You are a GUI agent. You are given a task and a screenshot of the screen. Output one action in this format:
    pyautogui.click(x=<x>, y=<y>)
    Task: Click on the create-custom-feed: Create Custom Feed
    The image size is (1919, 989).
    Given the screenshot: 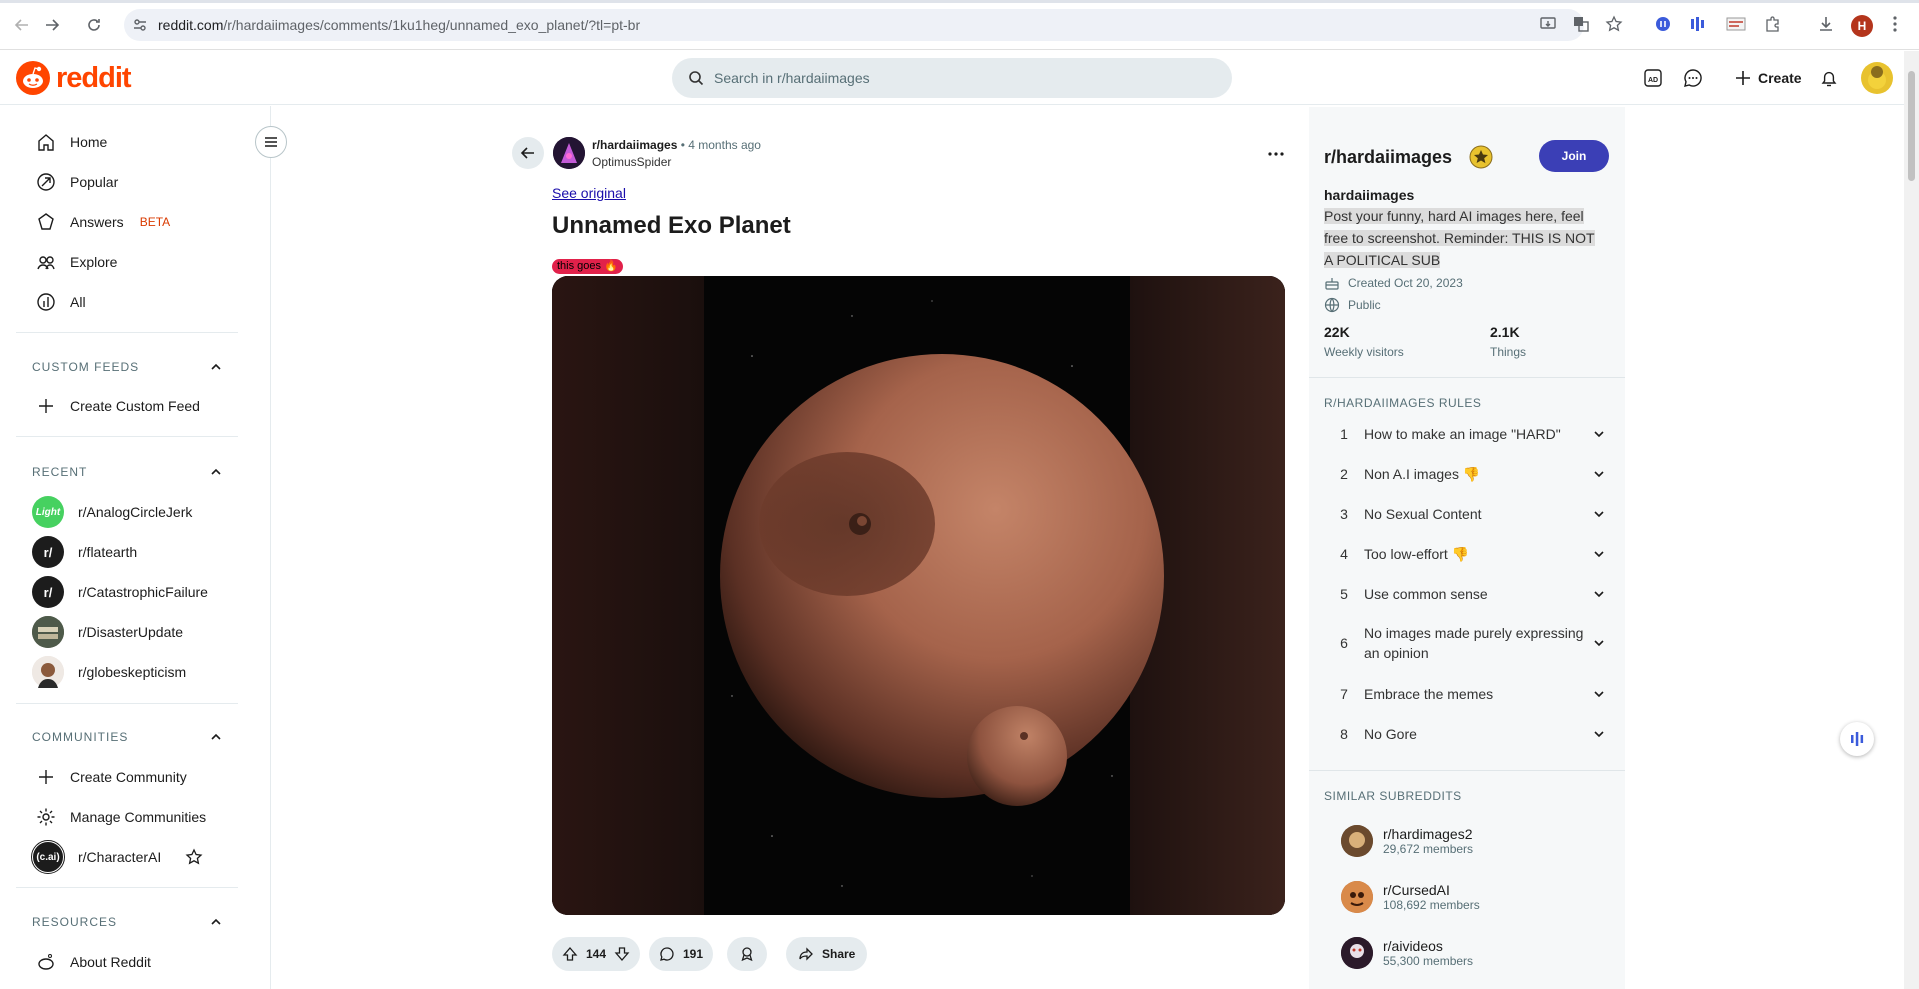 What is the action you would take?
    pyautogui.click(x=126, y=406)
    